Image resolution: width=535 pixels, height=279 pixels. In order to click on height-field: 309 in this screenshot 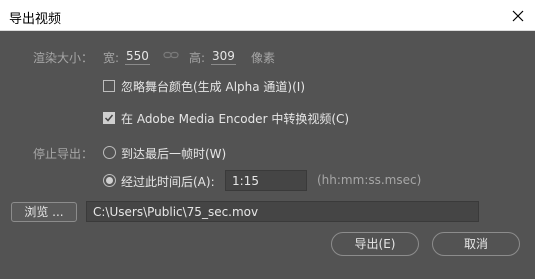, I will do `click(223, 57)`.